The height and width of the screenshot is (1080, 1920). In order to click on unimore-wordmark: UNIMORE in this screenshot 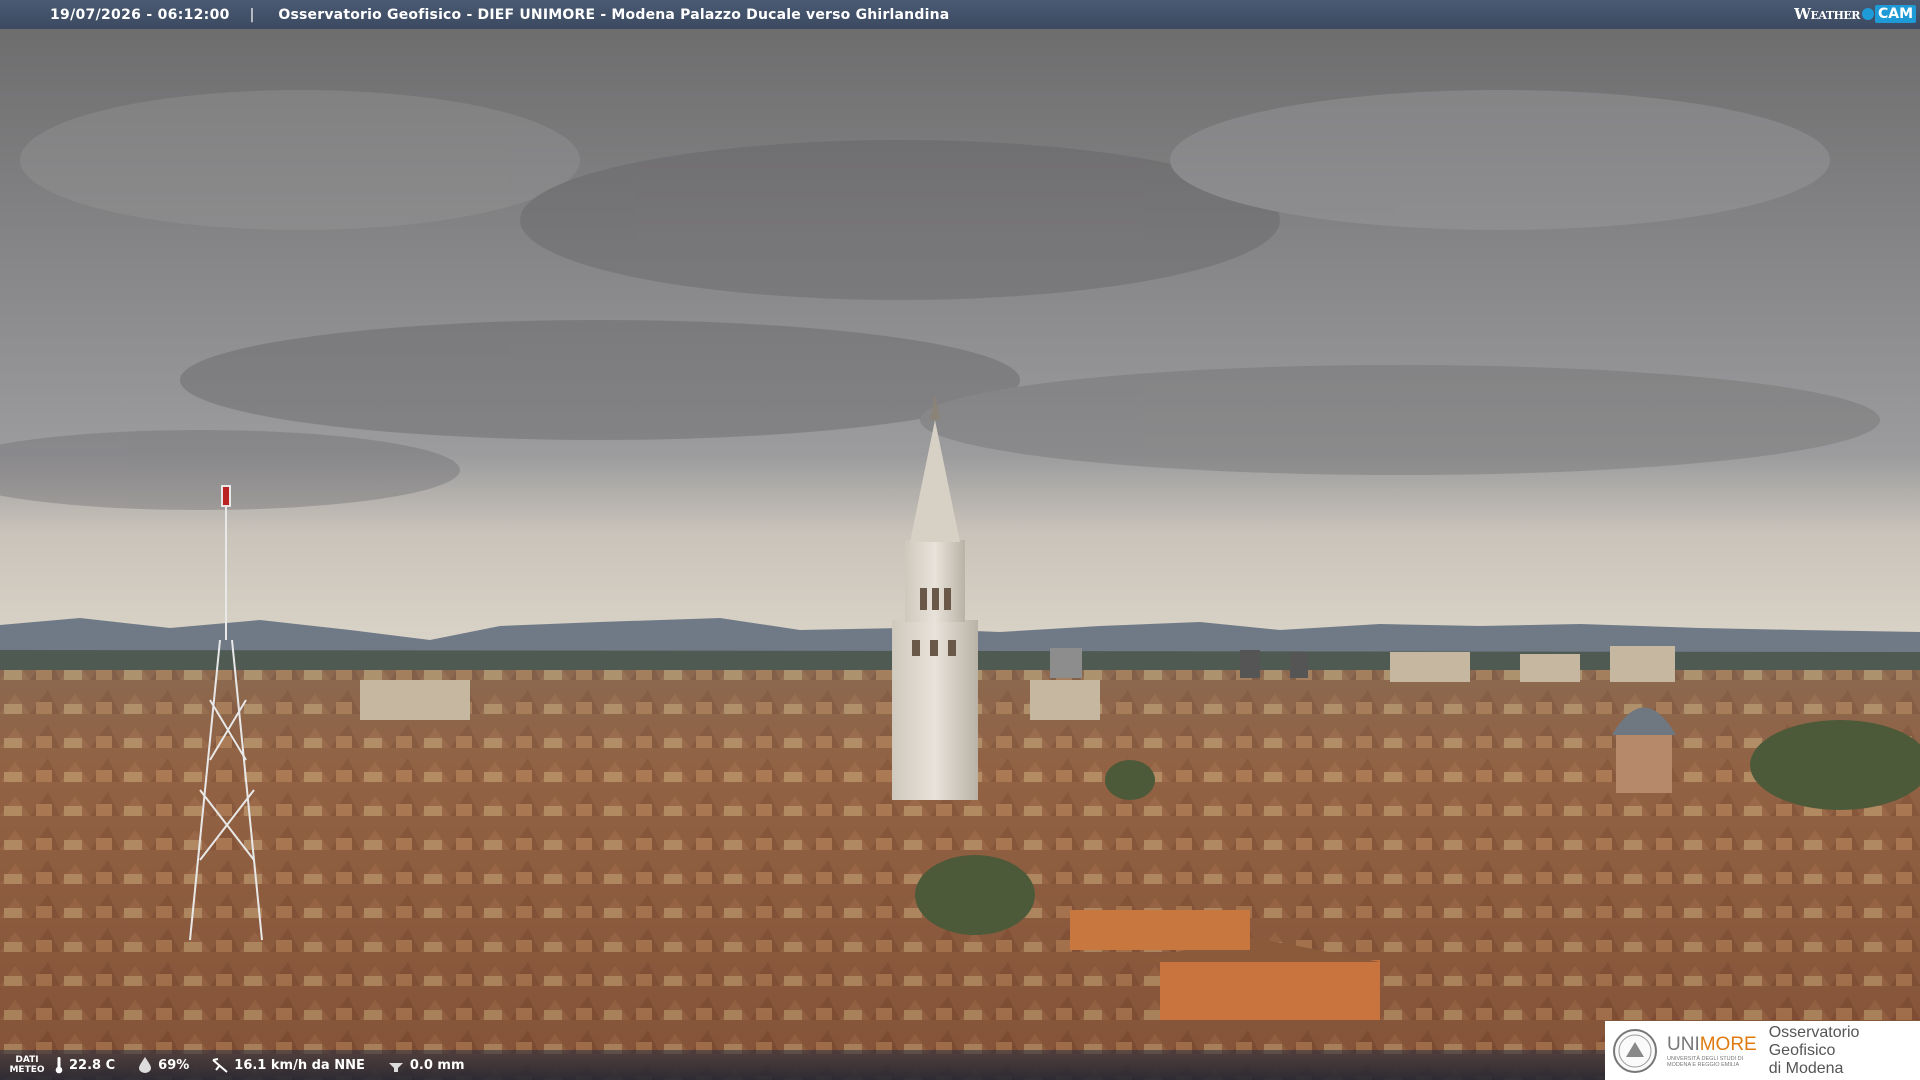, I will do `click(1712, 1044)`.